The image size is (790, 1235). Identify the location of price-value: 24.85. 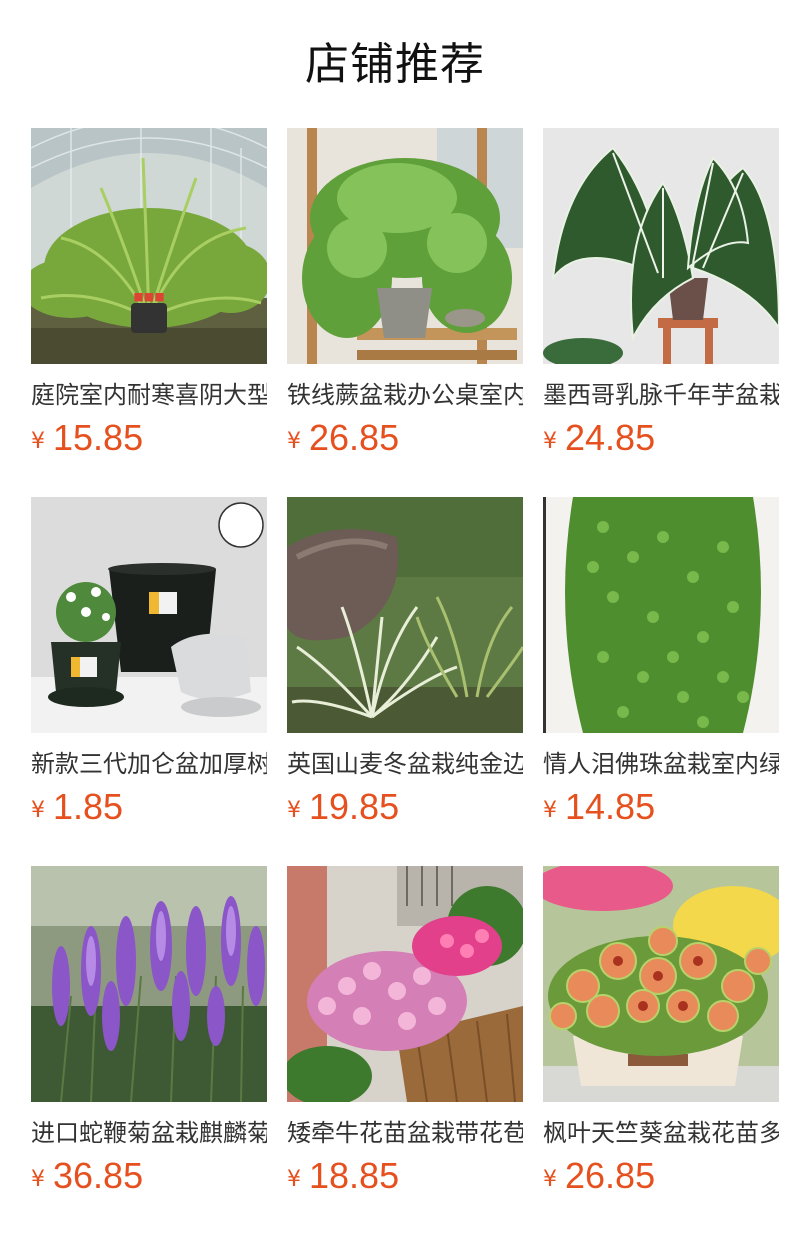
(610, 437).